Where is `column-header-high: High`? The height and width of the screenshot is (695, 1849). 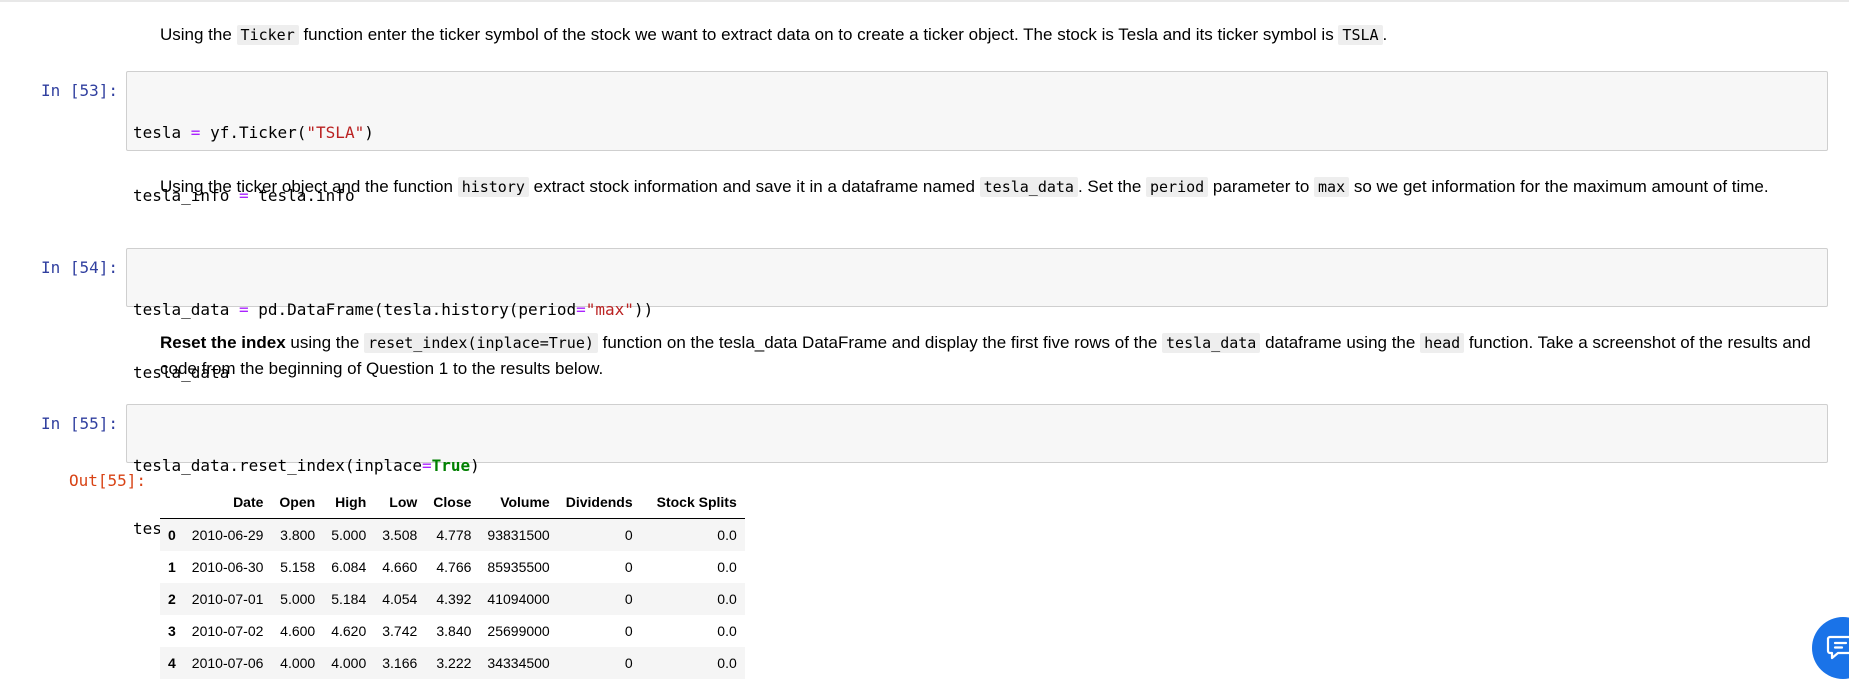
column-header-high: High is located at coordinates (349, 502).